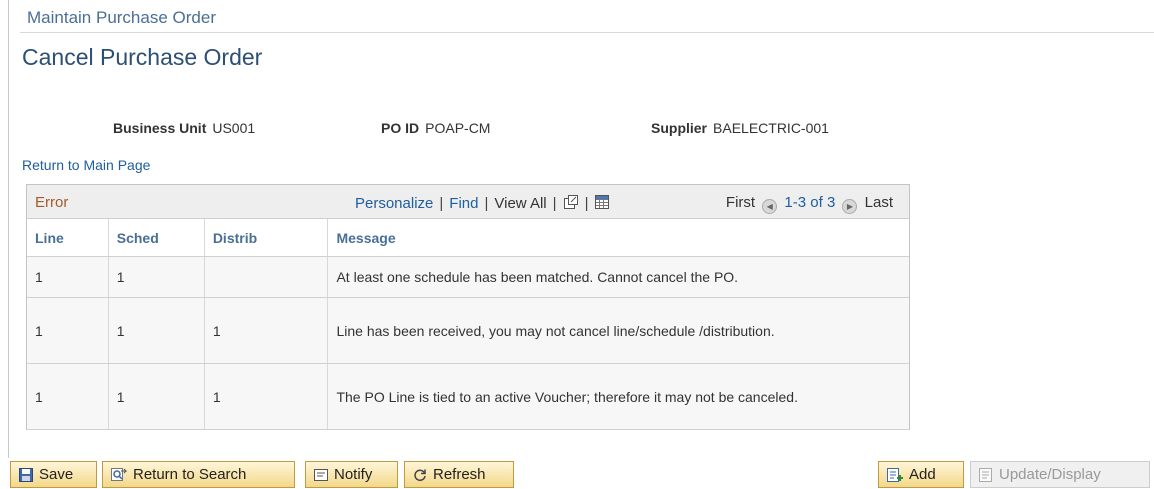 Image resolution: width=1154 pixels, height=489 pixels. I want to click on supplier-field: Supplier BAELECTRIC-001, so click(740, 128).